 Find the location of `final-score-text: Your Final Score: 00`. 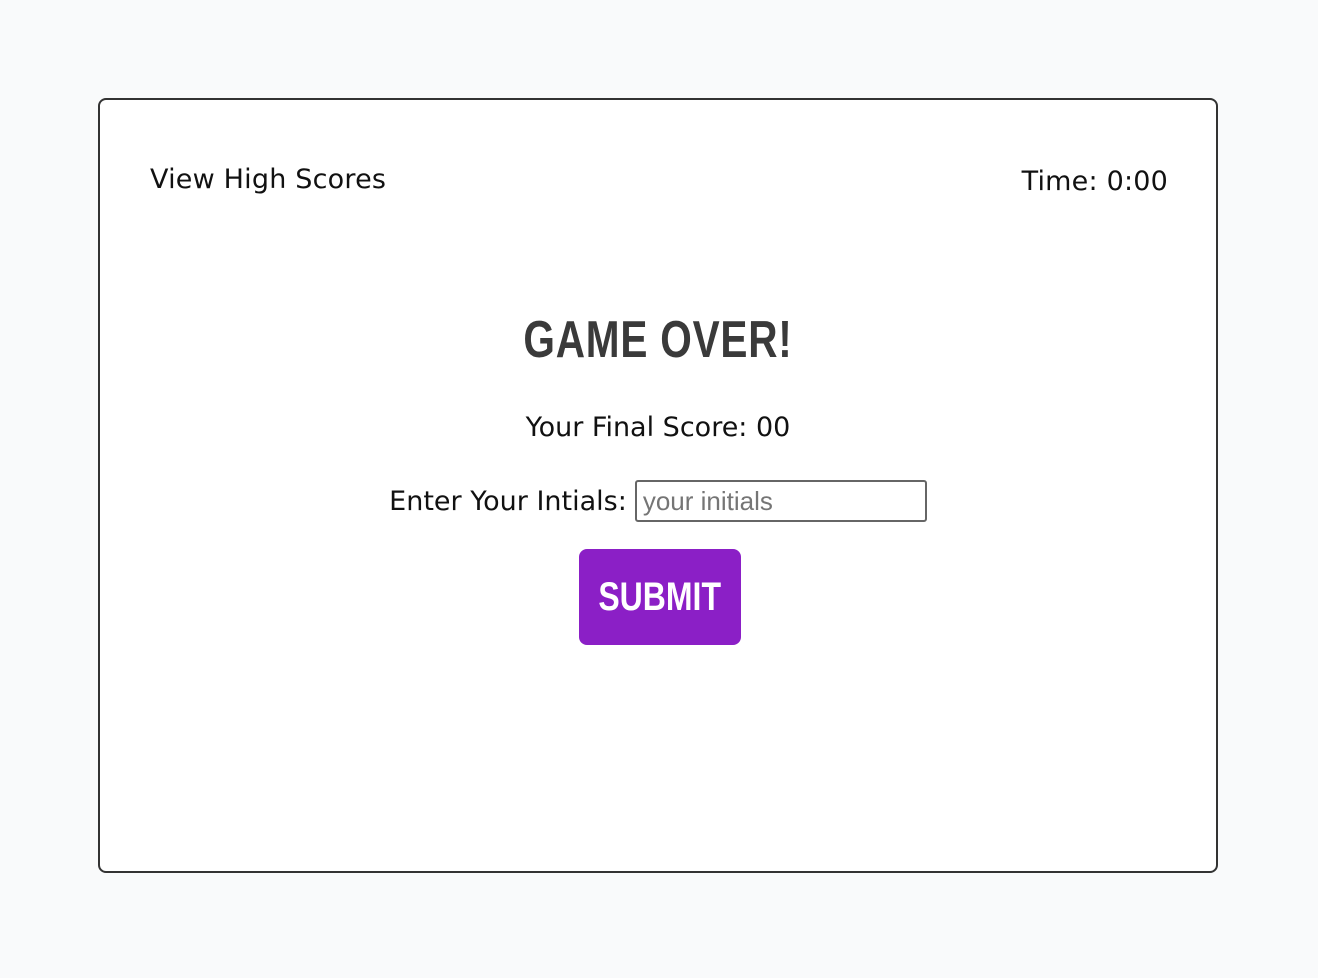

final-score-text: Your Final Score: 00 is located at coordinates (658, 427).